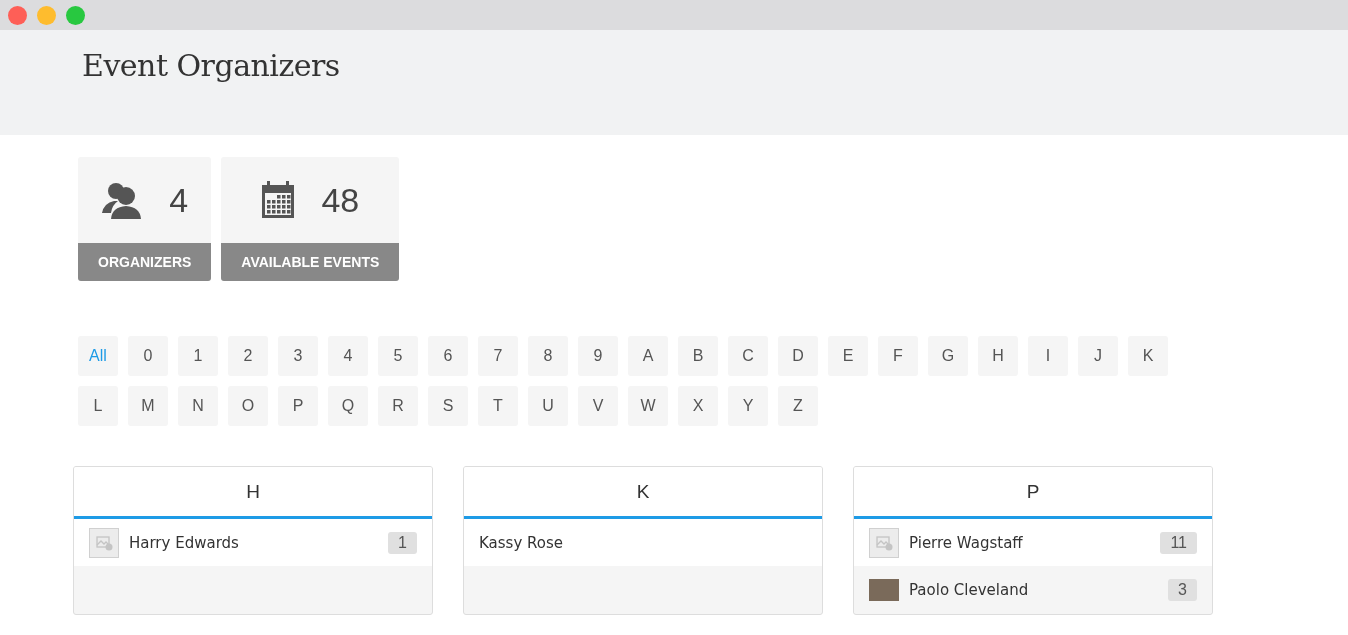 This screenshot has height=635, width=1348. What do you see at coordinates (1048, 356) in the screenshot?
I see `letter-filter-button: I` at bounding box center [1048, 356].